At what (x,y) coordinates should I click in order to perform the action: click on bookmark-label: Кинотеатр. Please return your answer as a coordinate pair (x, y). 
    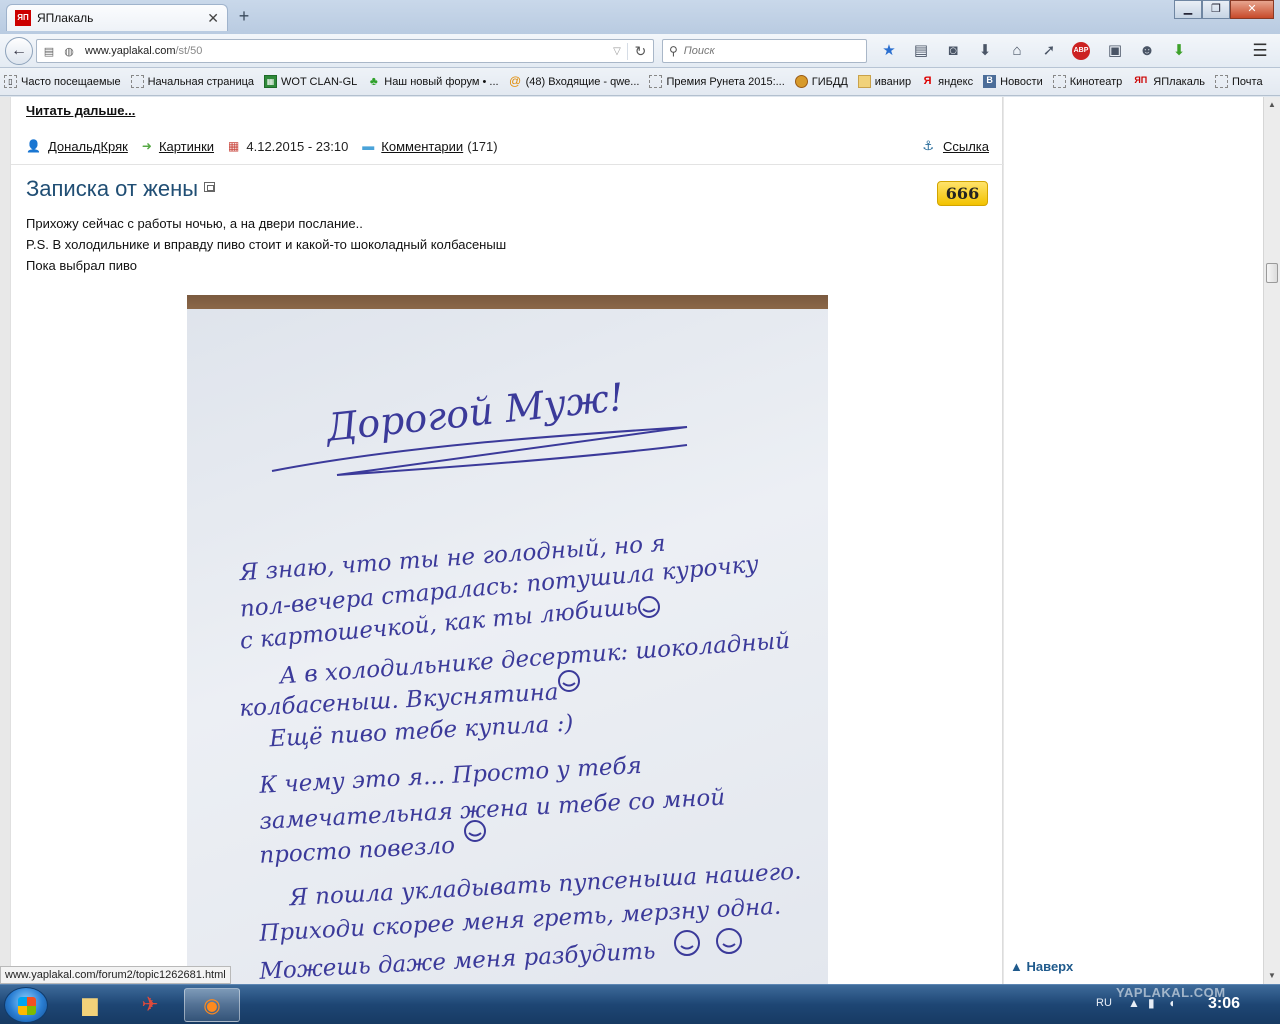
    Looking at the image, I should click on (1096, 81).